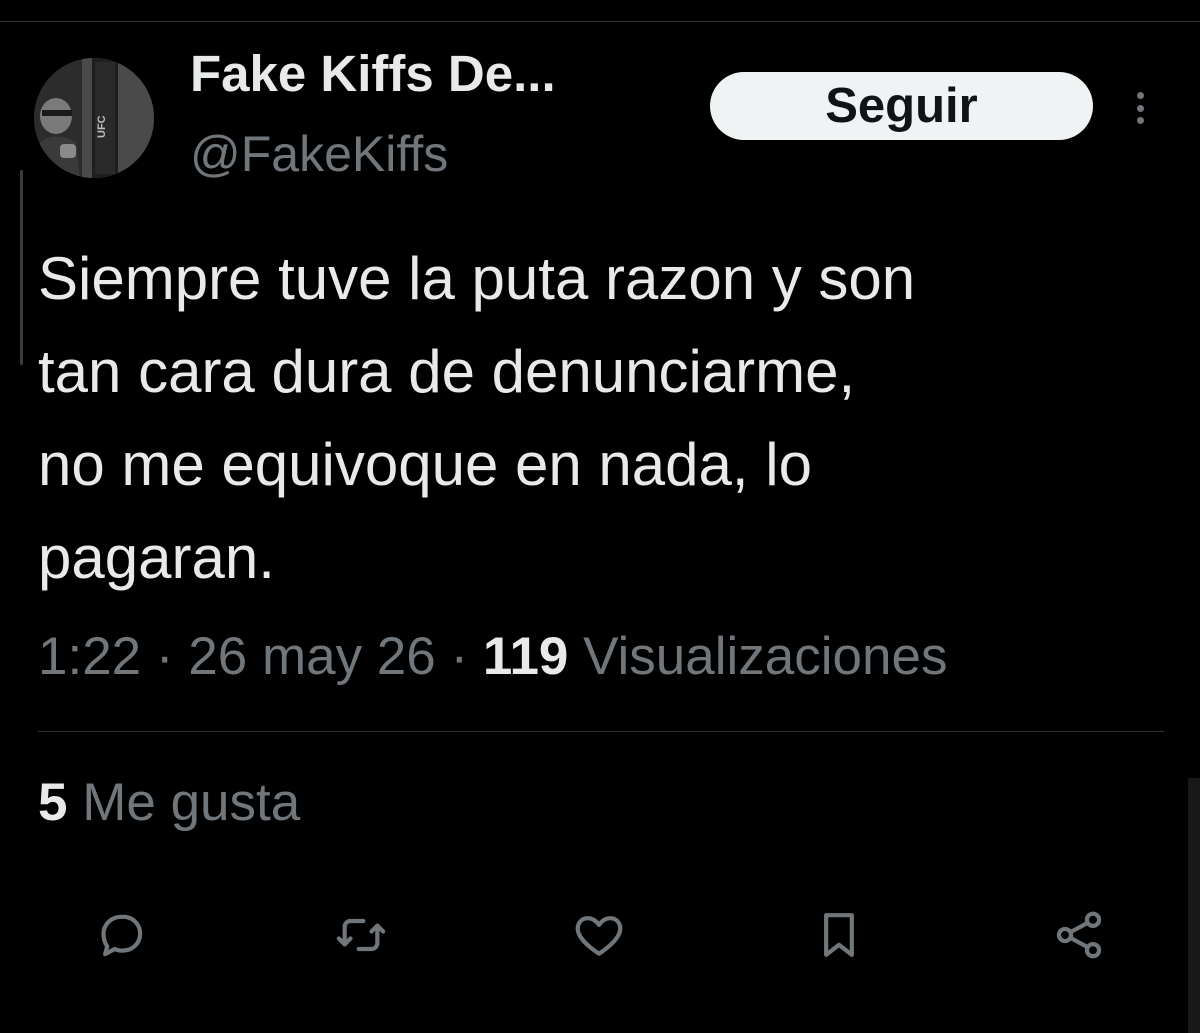 The image size is (1200, 1033). I want to click on avatar: UFC, so click(94, 118).